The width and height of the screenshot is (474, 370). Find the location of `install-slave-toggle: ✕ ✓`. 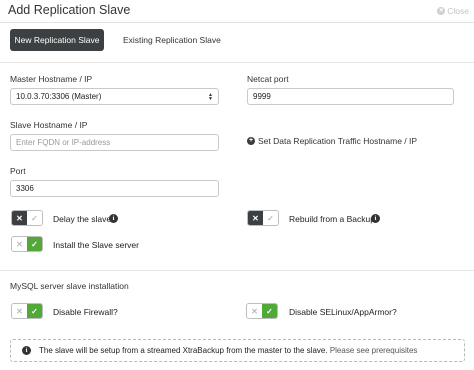

install-slave-toggle: ✕ ✓ is located at coordinates (27, 244).